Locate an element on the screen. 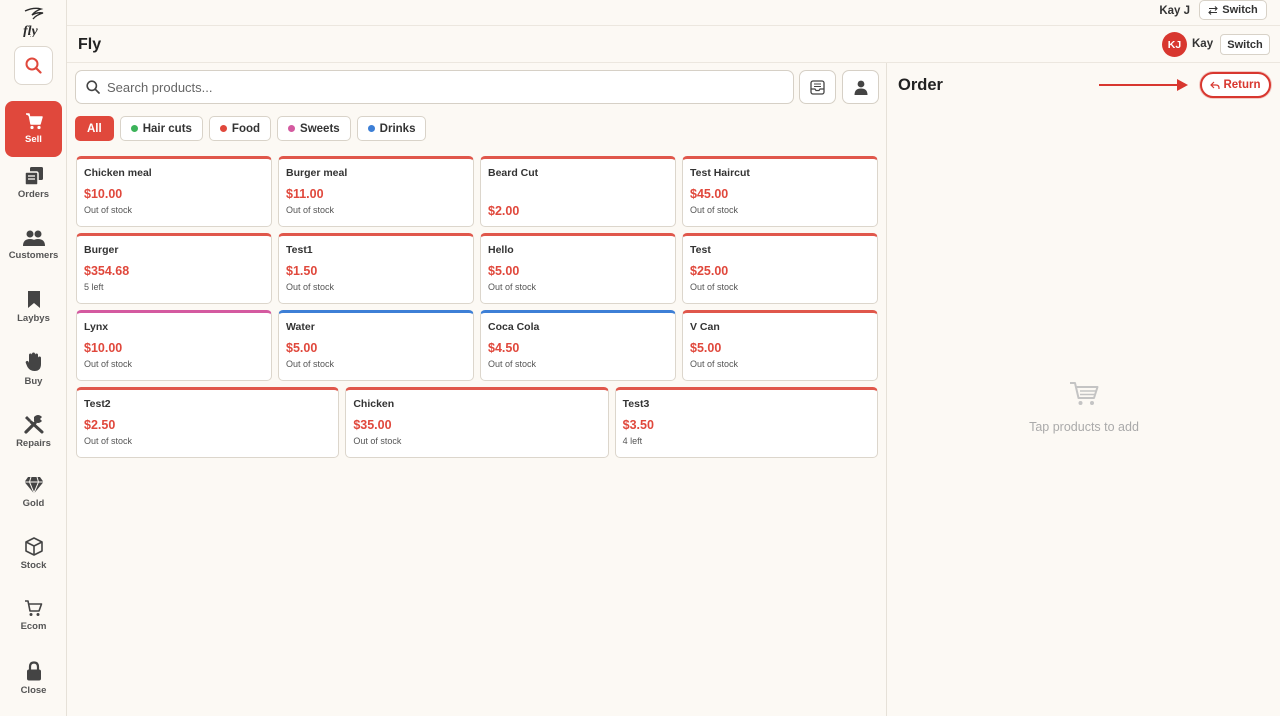  category-all: All is located at coordinates (94, 128).